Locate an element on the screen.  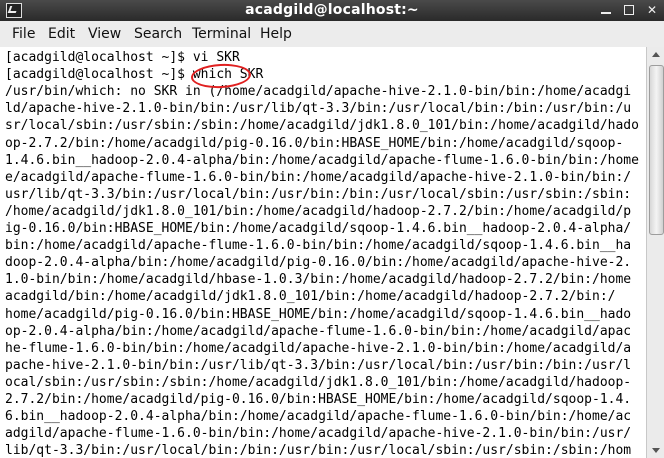
menu-view: View is located at coordinates (104, 34).